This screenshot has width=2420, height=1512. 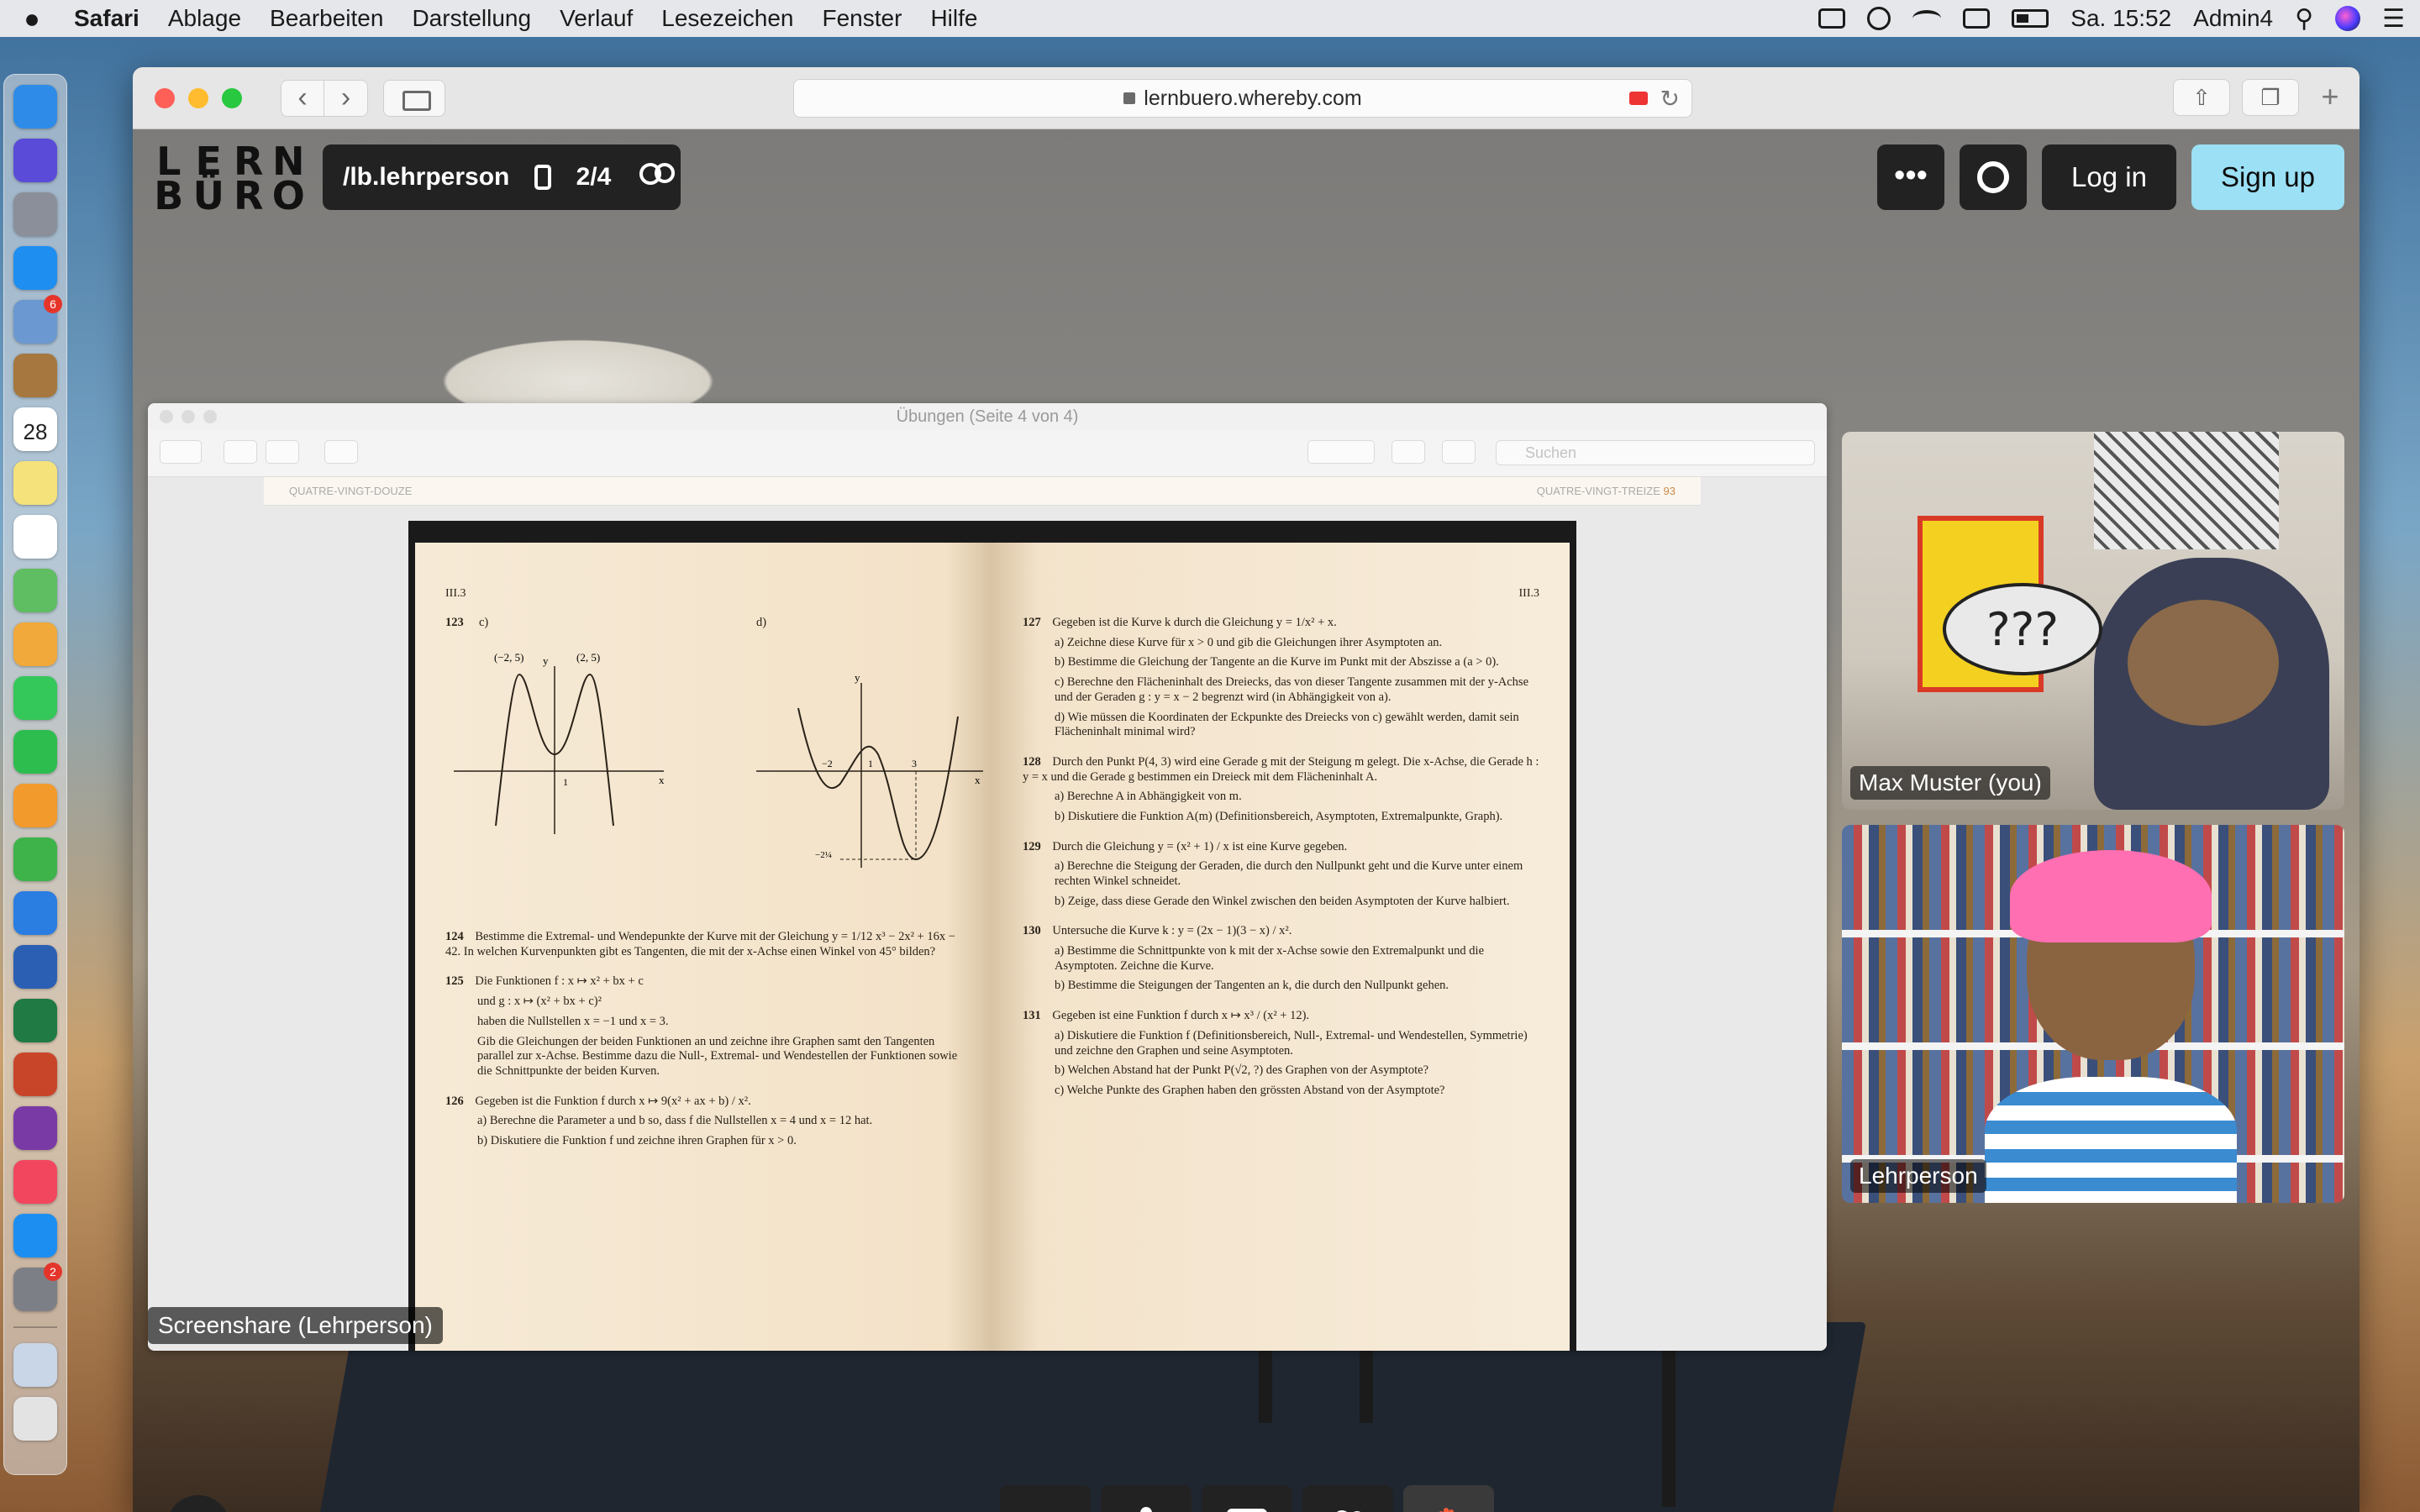 What do you see at coordinates (302, 98) in the screenshot?
I see `back-button: ‹` at bounding box center [302, 98].